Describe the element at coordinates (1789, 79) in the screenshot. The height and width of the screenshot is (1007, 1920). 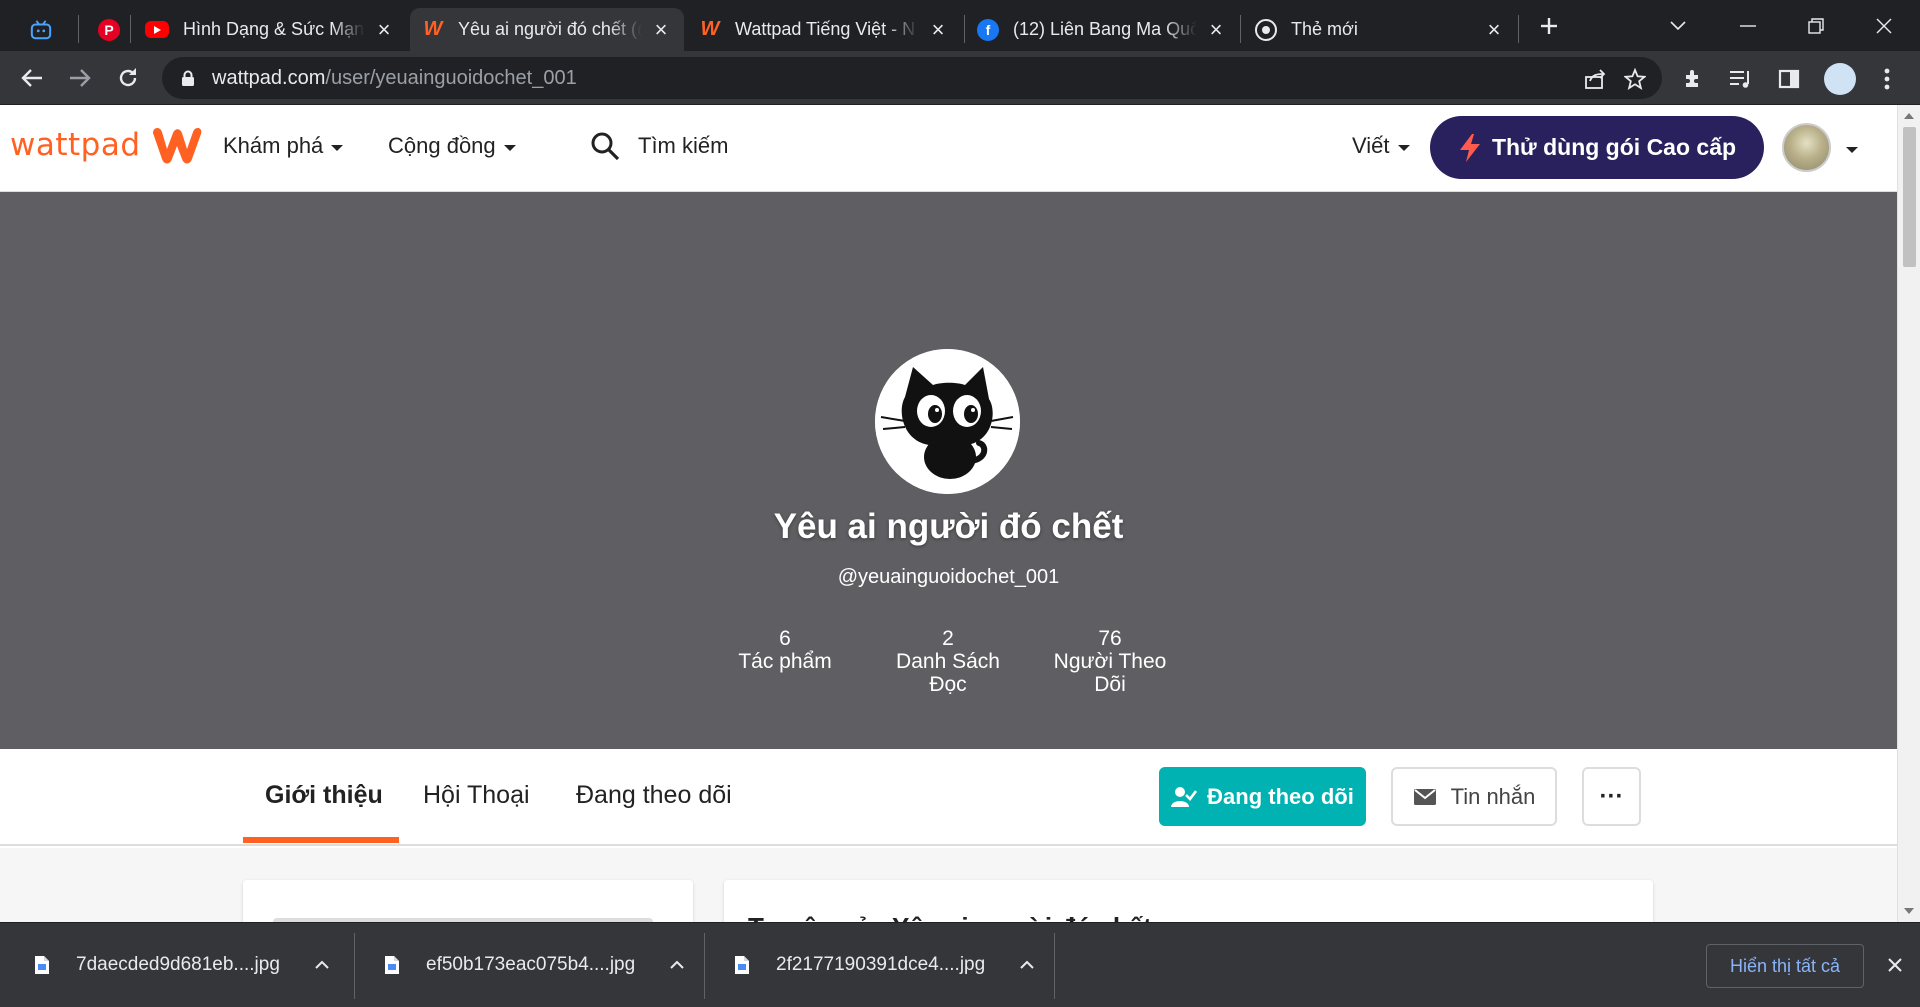
I see `side-panel-icon` at that location.